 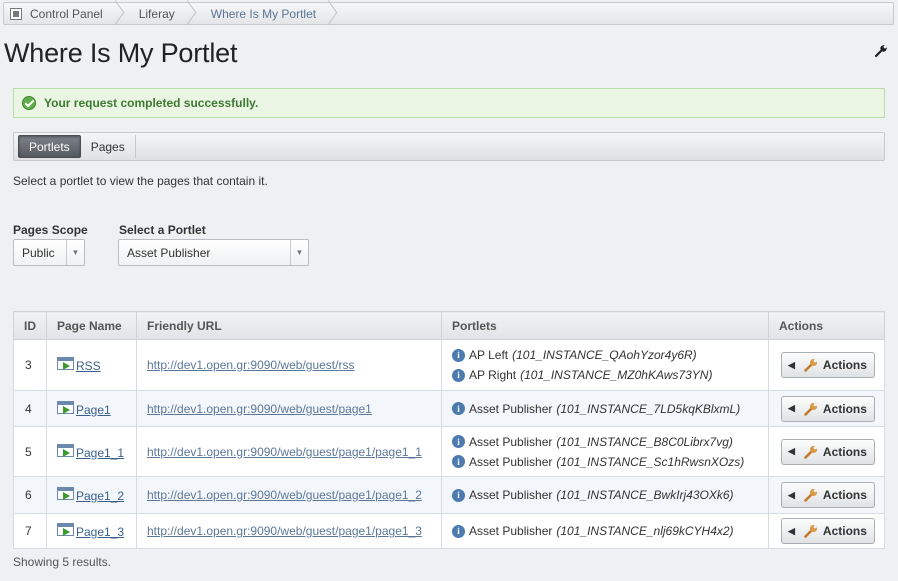 I want to click on select-value: Public, so click(x=38, y=252).